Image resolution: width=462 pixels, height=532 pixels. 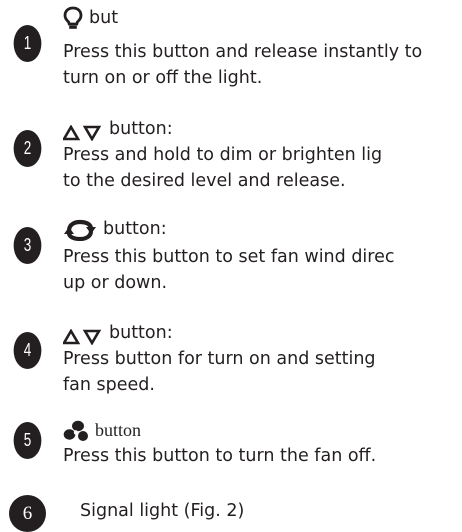 What do you see at coordinates (104, 18) in the screenshot?
I see `item-1-title: but` at bounding box center [104, 18].